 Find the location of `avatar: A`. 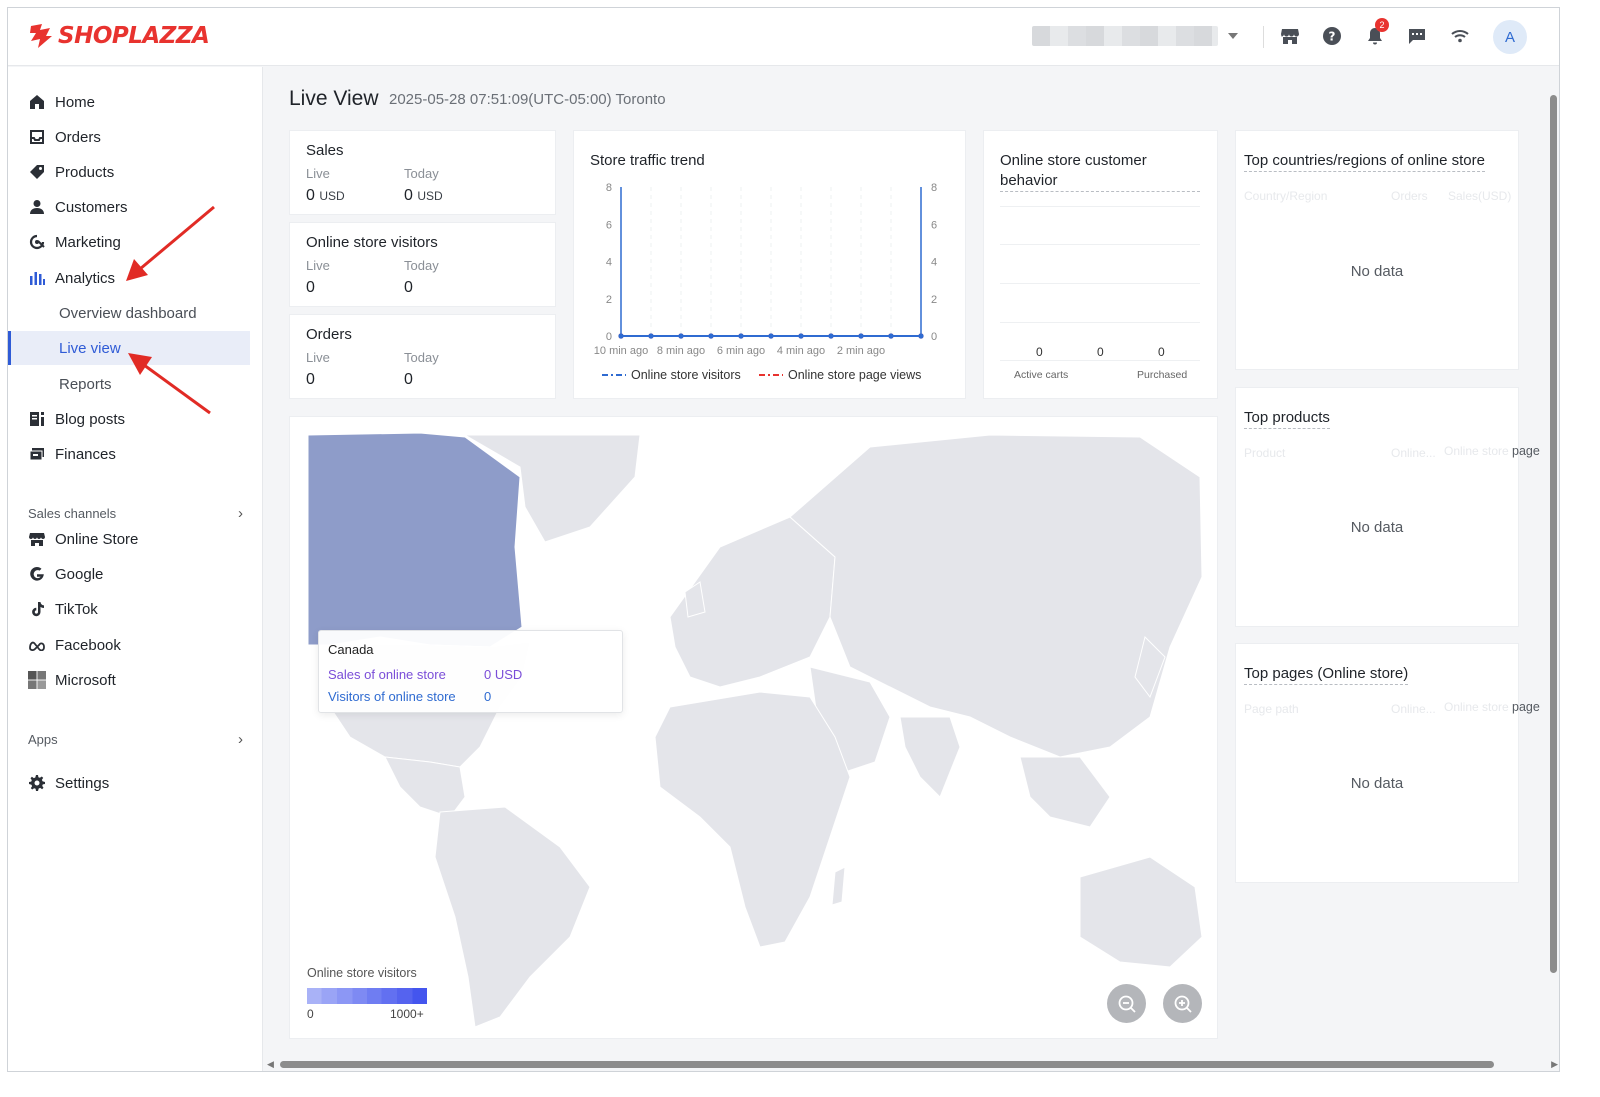

avatar: A is located at coordinates (1510, 37).